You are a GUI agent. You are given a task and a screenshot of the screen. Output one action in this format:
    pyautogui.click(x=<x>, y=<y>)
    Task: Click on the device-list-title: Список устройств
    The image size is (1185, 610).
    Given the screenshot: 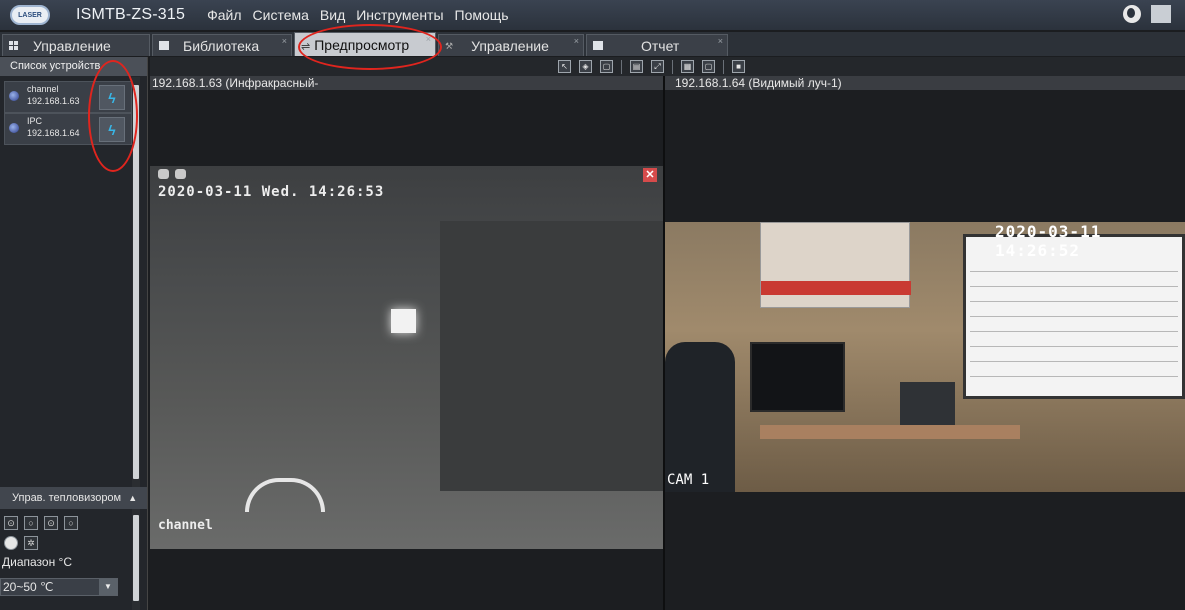 What is the action you would take?
    pyautogui.click(x=73, y=66)
    